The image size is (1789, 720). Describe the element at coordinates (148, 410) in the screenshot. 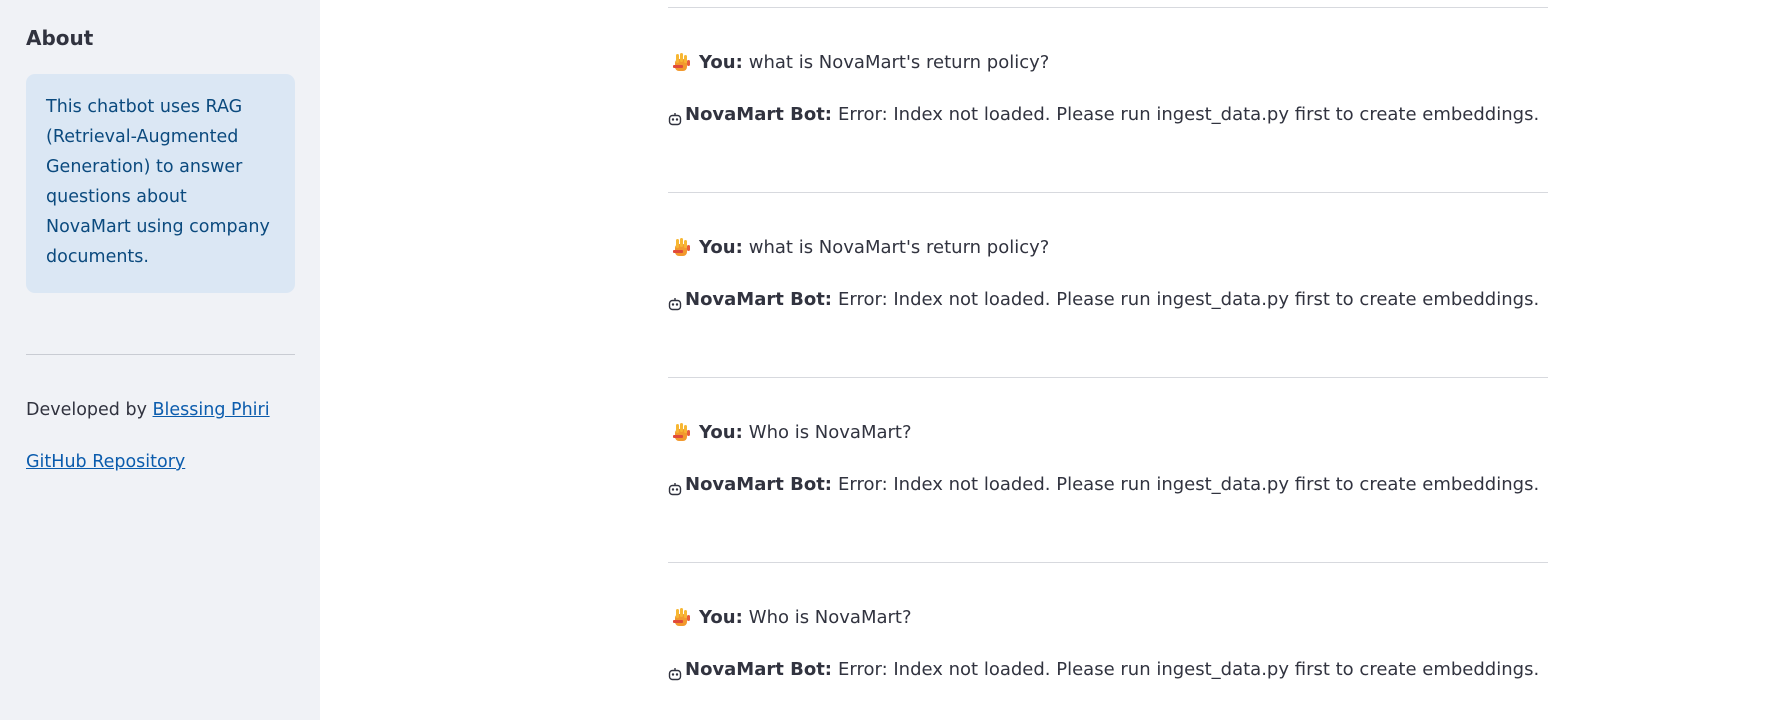

I see `developed-by-line: Developed by Blessing Phiri` at that location.